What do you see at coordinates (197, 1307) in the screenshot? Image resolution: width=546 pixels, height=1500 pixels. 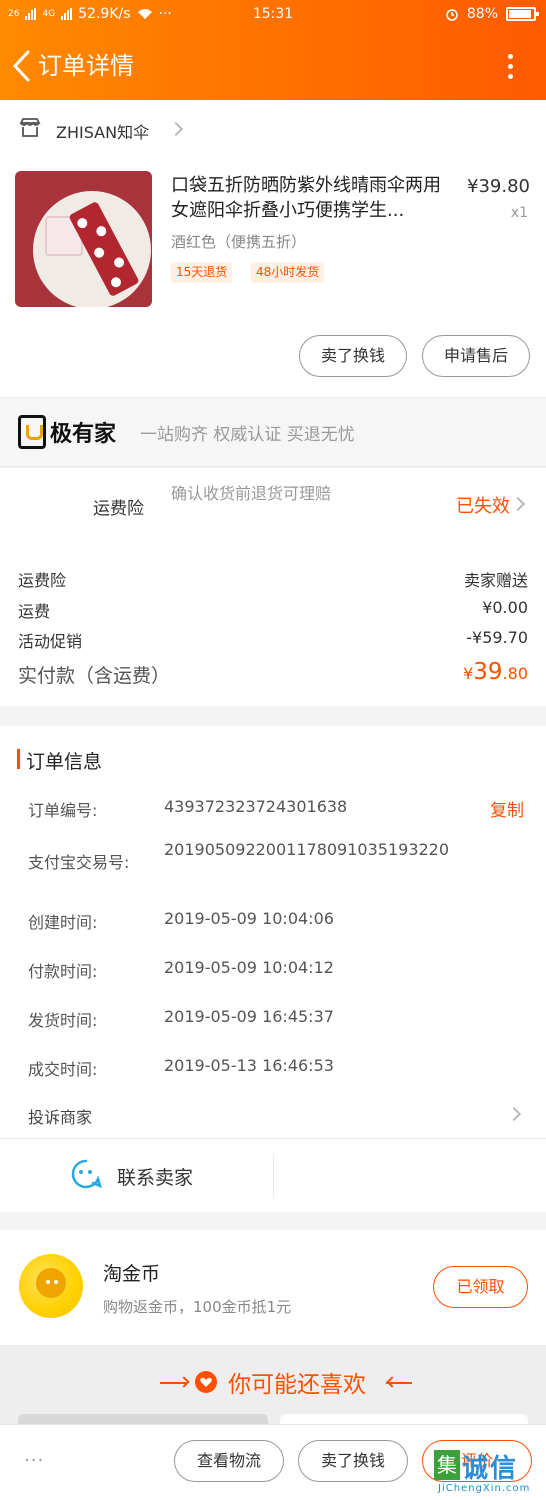 I see `gold-coin-desc: 购物返金币，100金币抵1元` at bounding box center [197, 1307].